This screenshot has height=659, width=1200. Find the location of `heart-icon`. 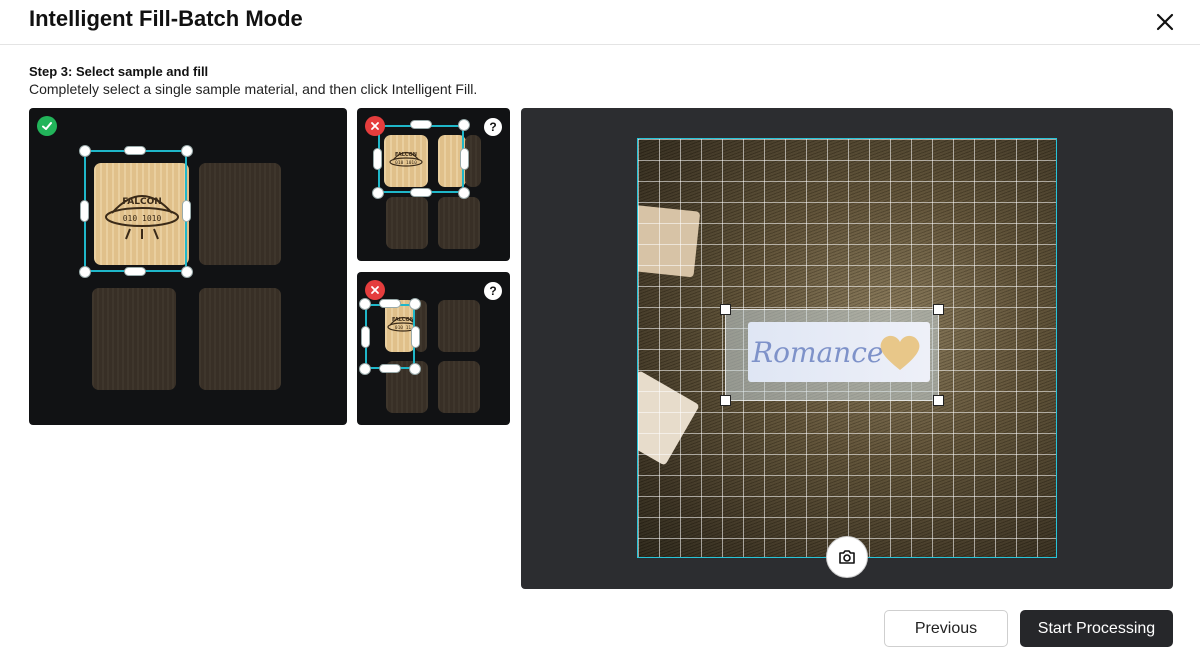

heart-icon is located at coordinates (900, 352).